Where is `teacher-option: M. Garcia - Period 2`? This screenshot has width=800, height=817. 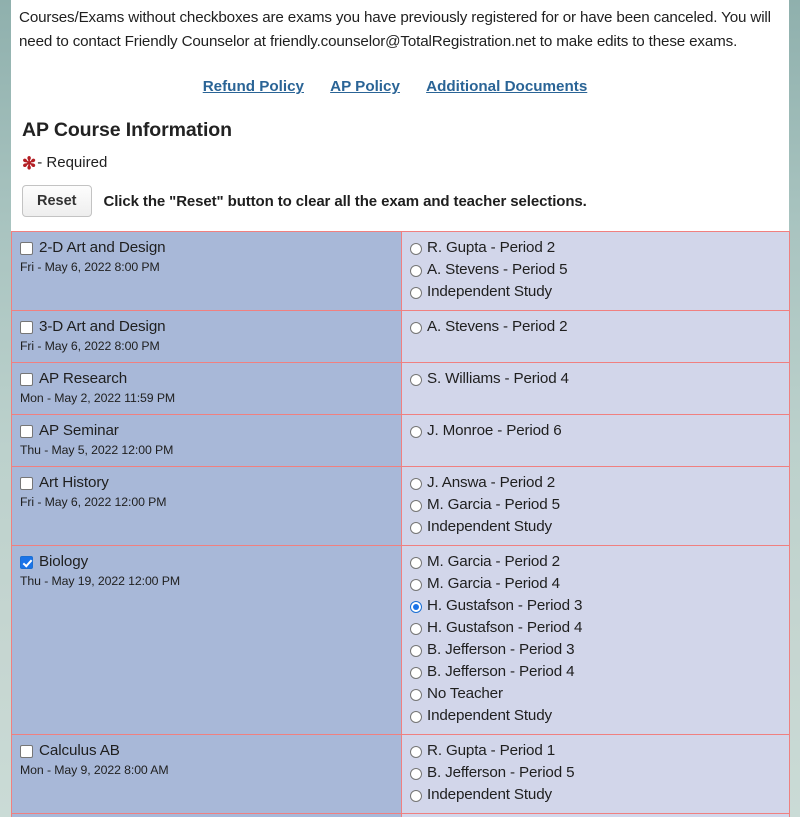 teacher-option: M. Garcia - Period 2 is located at coordinates (595, 562).